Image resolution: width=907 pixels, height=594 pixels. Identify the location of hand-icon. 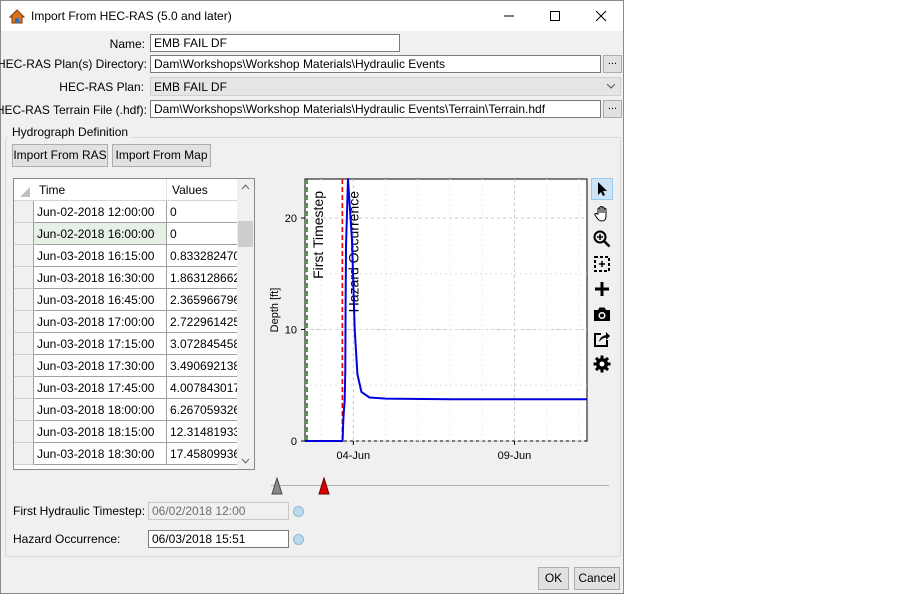
(600, 213).